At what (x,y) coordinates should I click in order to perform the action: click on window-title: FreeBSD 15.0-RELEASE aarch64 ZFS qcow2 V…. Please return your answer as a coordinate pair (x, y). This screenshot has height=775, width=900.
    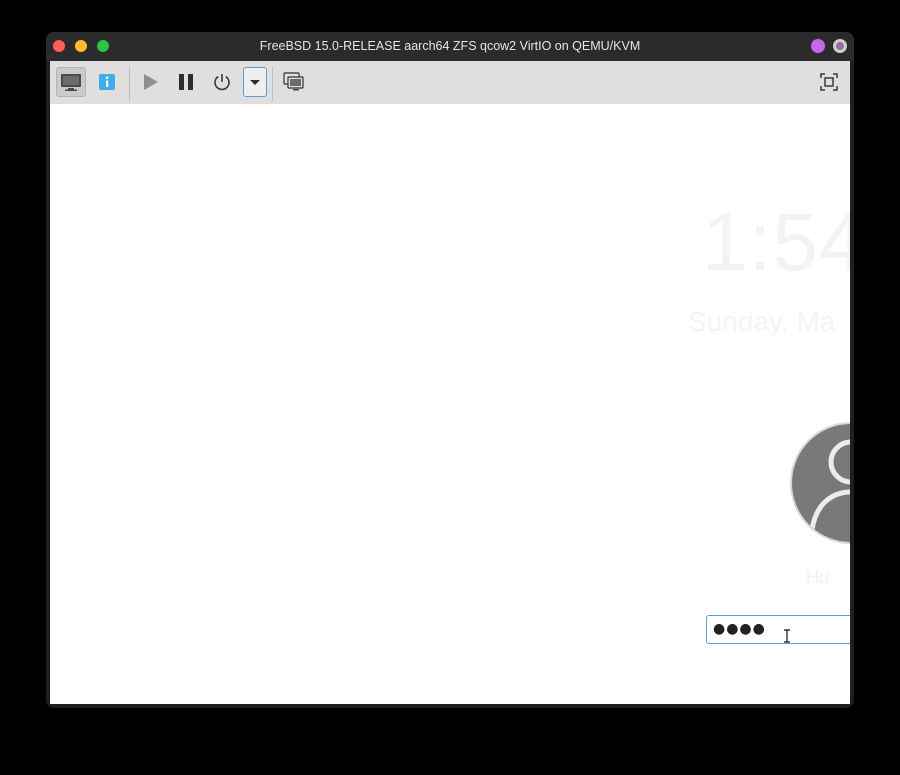
    Looking at the image, I should click on (450, 46).